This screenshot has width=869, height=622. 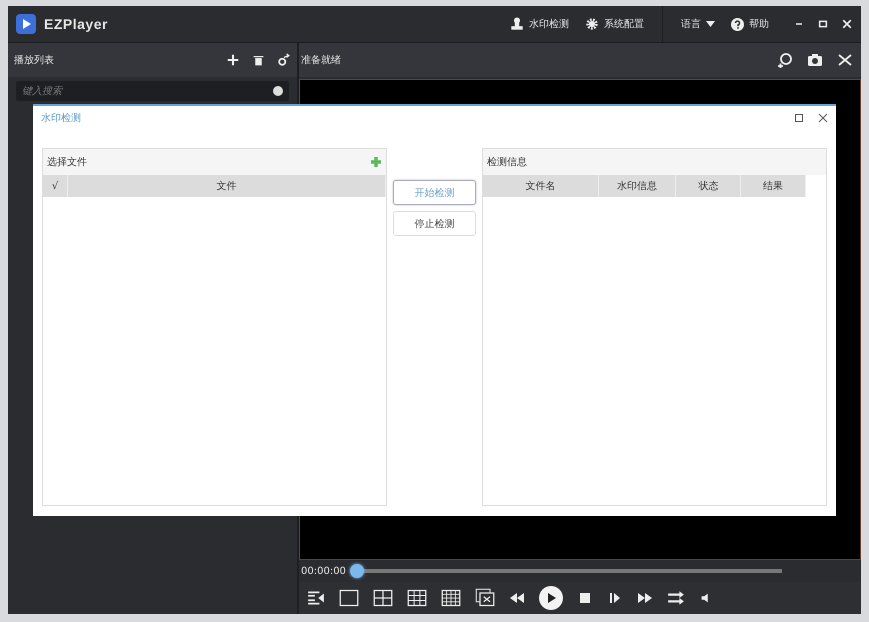 What do you see at coordinates (785, 60) in the screenshot?
I see `zoom-icon` at bounding box center [785, 60].